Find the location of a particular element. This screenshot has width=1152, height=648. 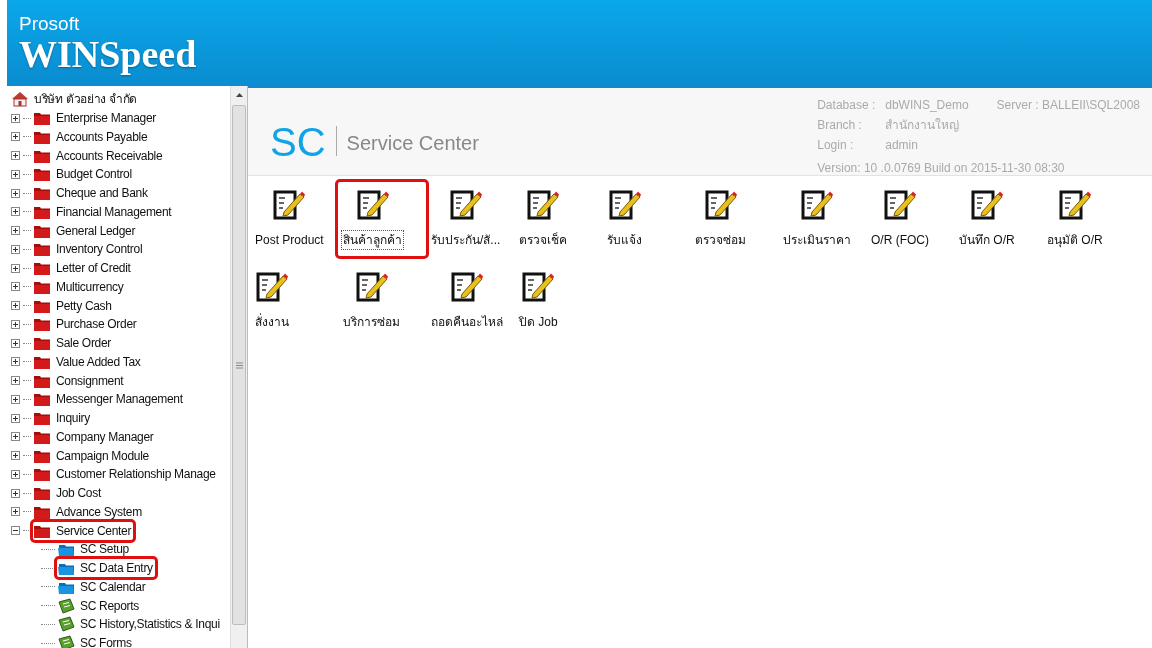

scrollbar is located at coordinates (238, 367).